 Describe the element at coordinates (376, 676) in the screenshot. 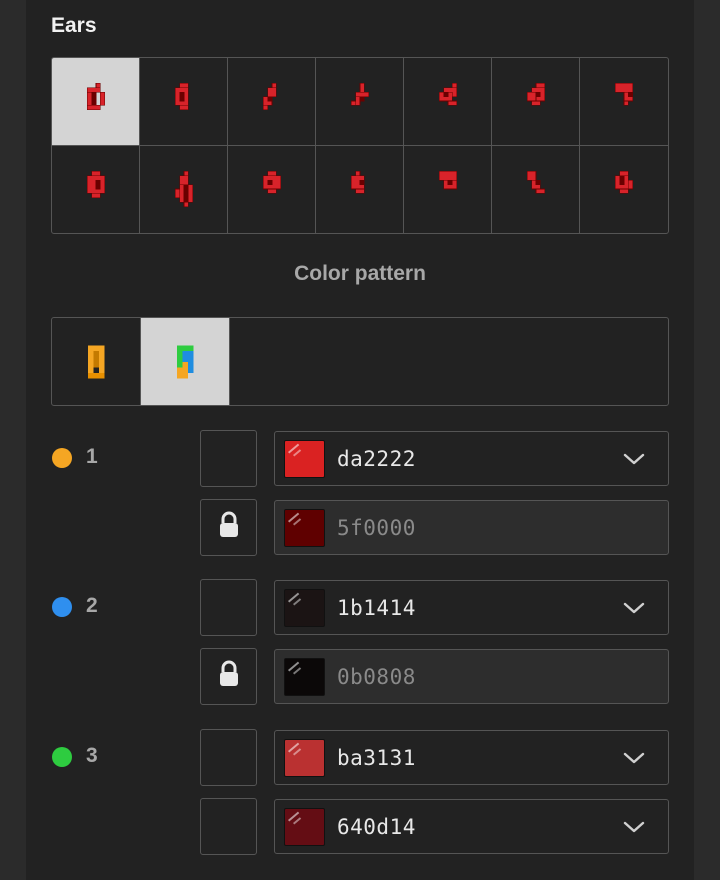

I see `color-hex-value: 0b0808` at that location.